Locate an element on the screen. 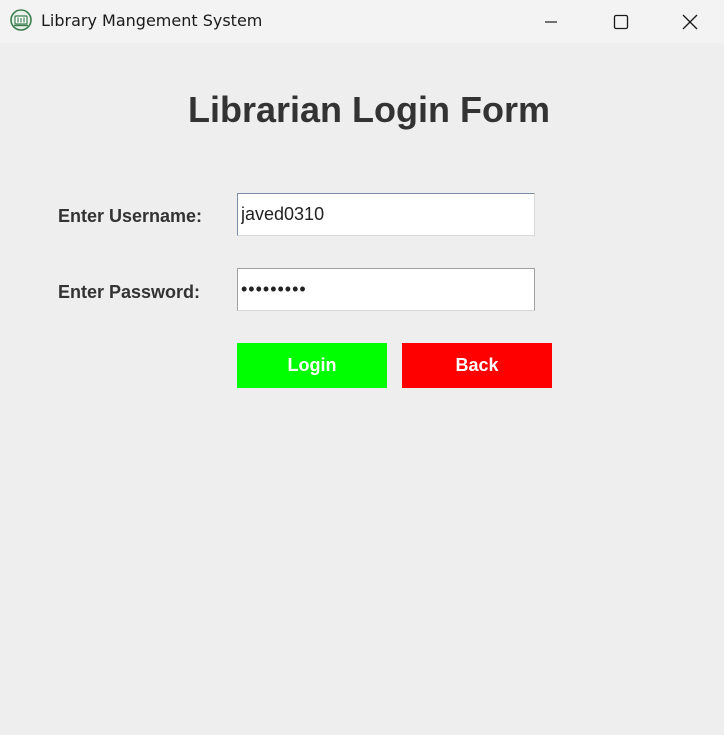  maximize-button is located at coordinates (621, 21).